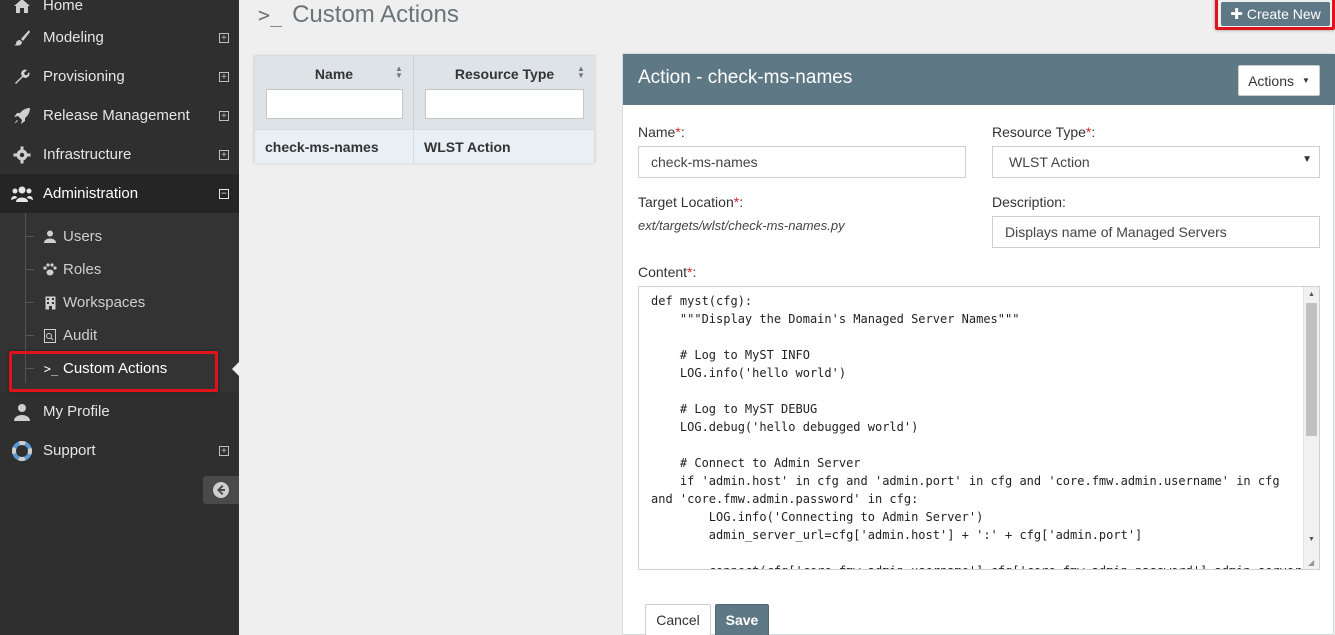 The image size is (1335, 635). Describe the element at coordinates (742, 619) in the screenshot. I see `save-button: Save` at that location.